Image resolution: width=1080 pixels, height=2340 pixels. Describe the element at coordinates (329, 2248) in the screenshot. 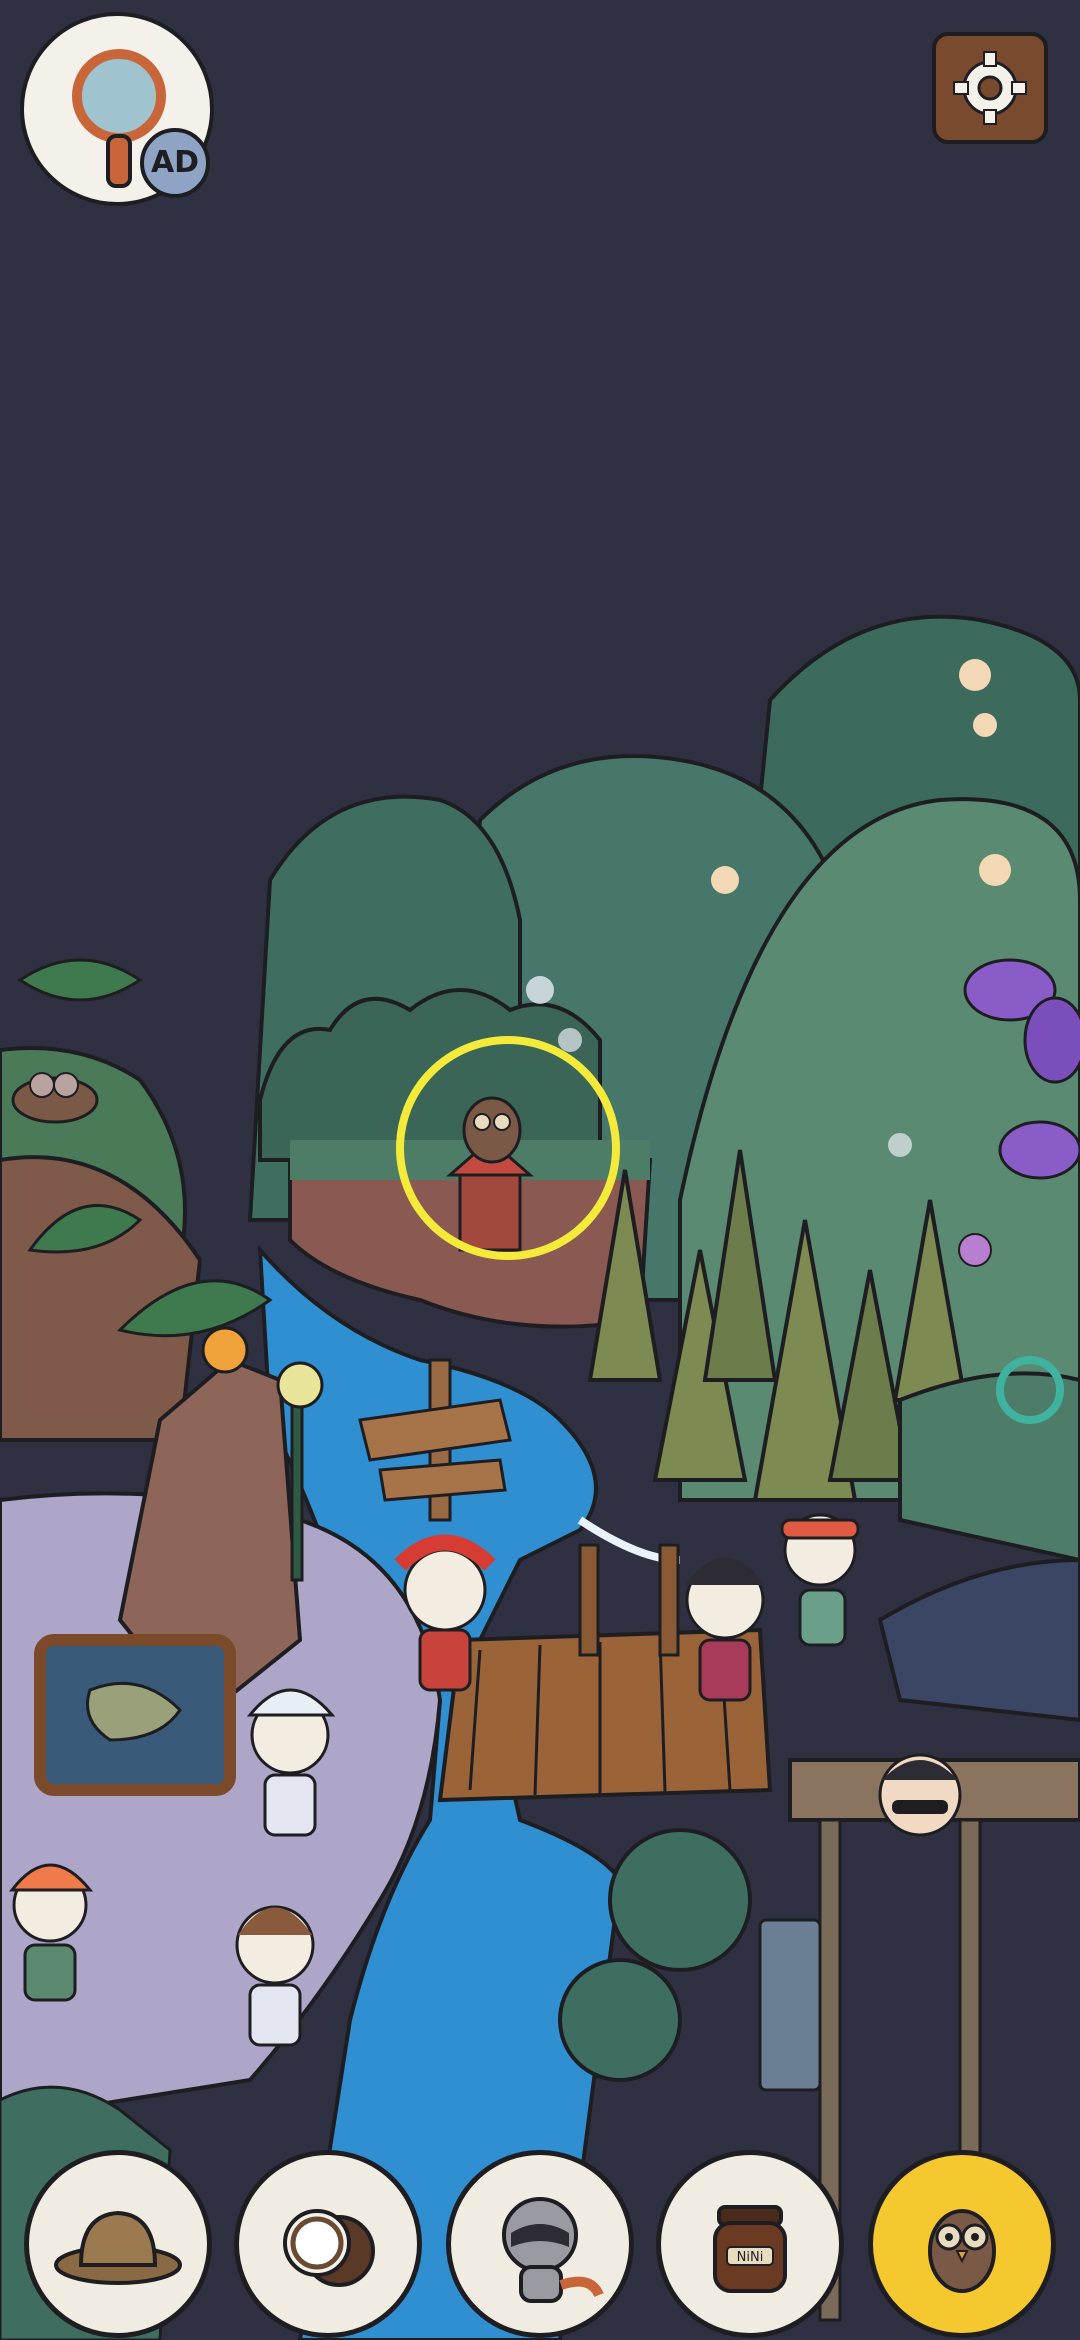

I see `coconut-icon` at that location.